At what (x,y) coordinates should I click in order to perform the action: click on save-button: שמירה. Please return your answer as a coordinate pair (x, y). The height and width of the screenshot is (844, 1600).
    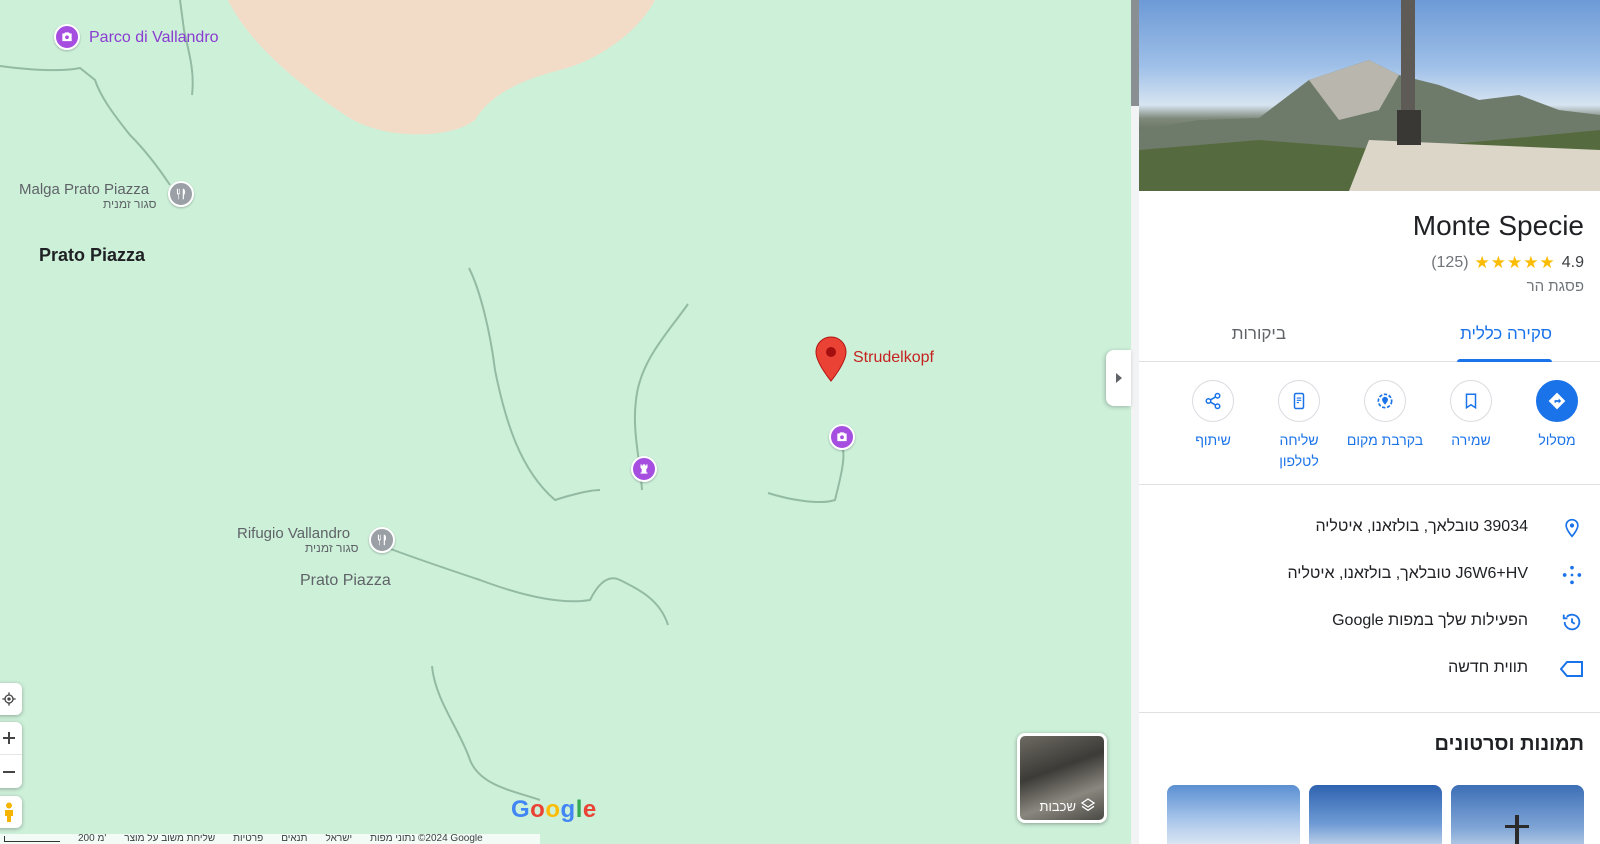
    Looking at the image, I should click on (1471, 415).